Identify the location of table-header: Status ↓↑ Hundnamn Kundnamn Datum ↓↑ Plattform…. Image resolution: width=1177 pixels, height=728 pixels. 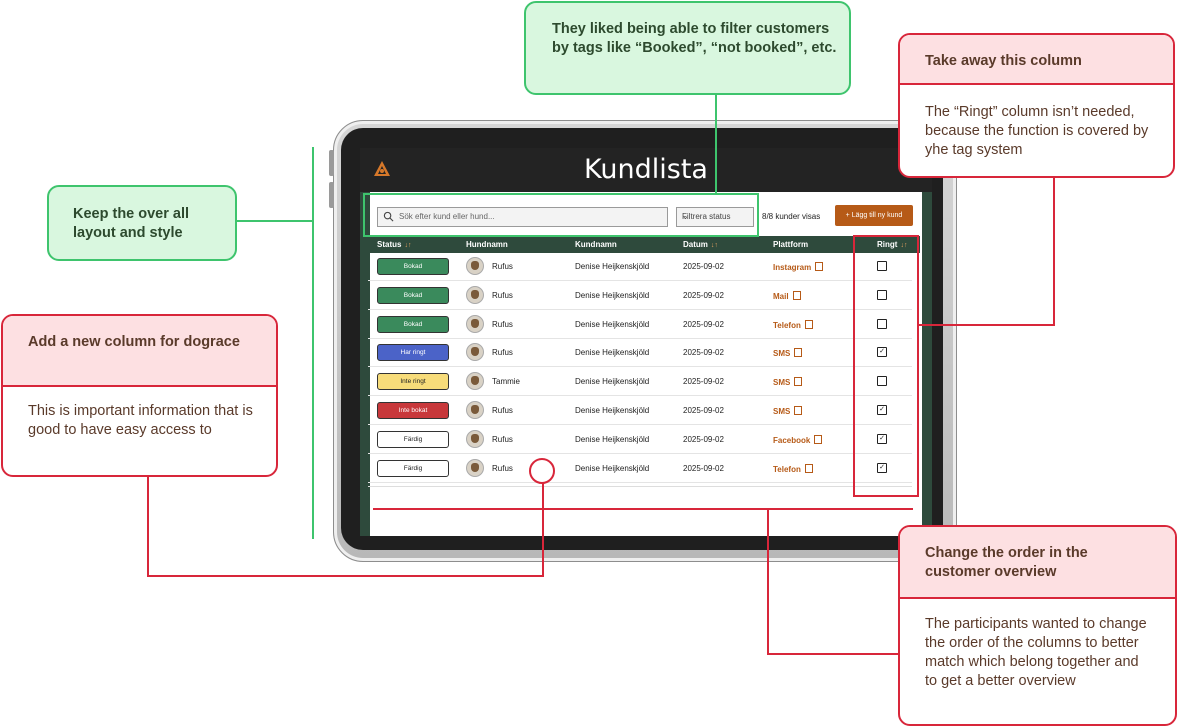
(644, 244).